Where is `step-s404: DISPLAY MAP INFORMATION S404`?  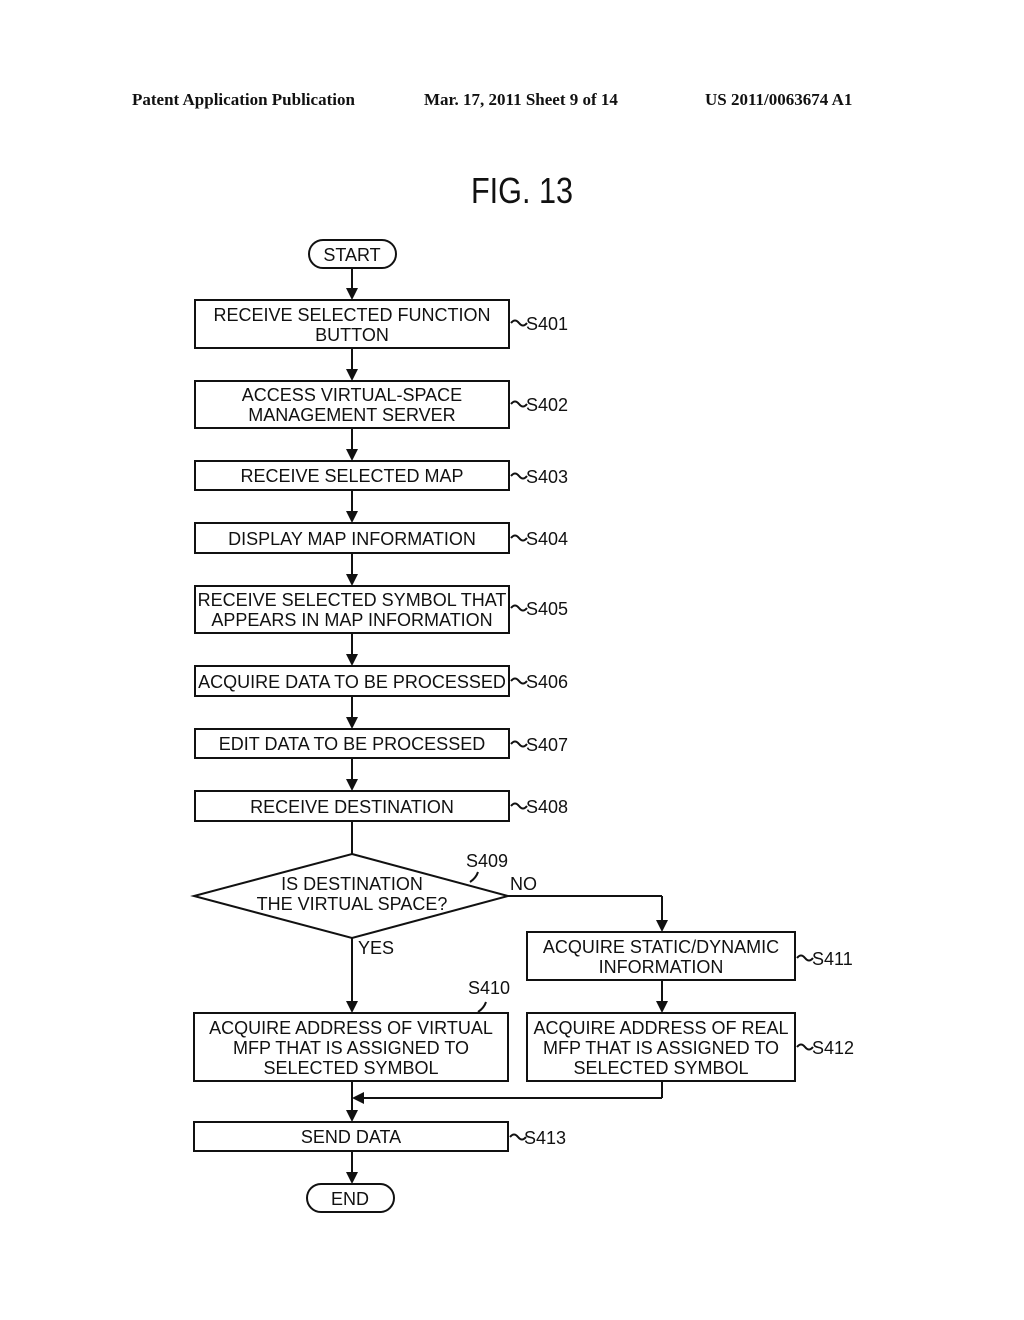
step-s404: DISPLAY MAP INFORMATION S404 is located at coordinates (381, 538).